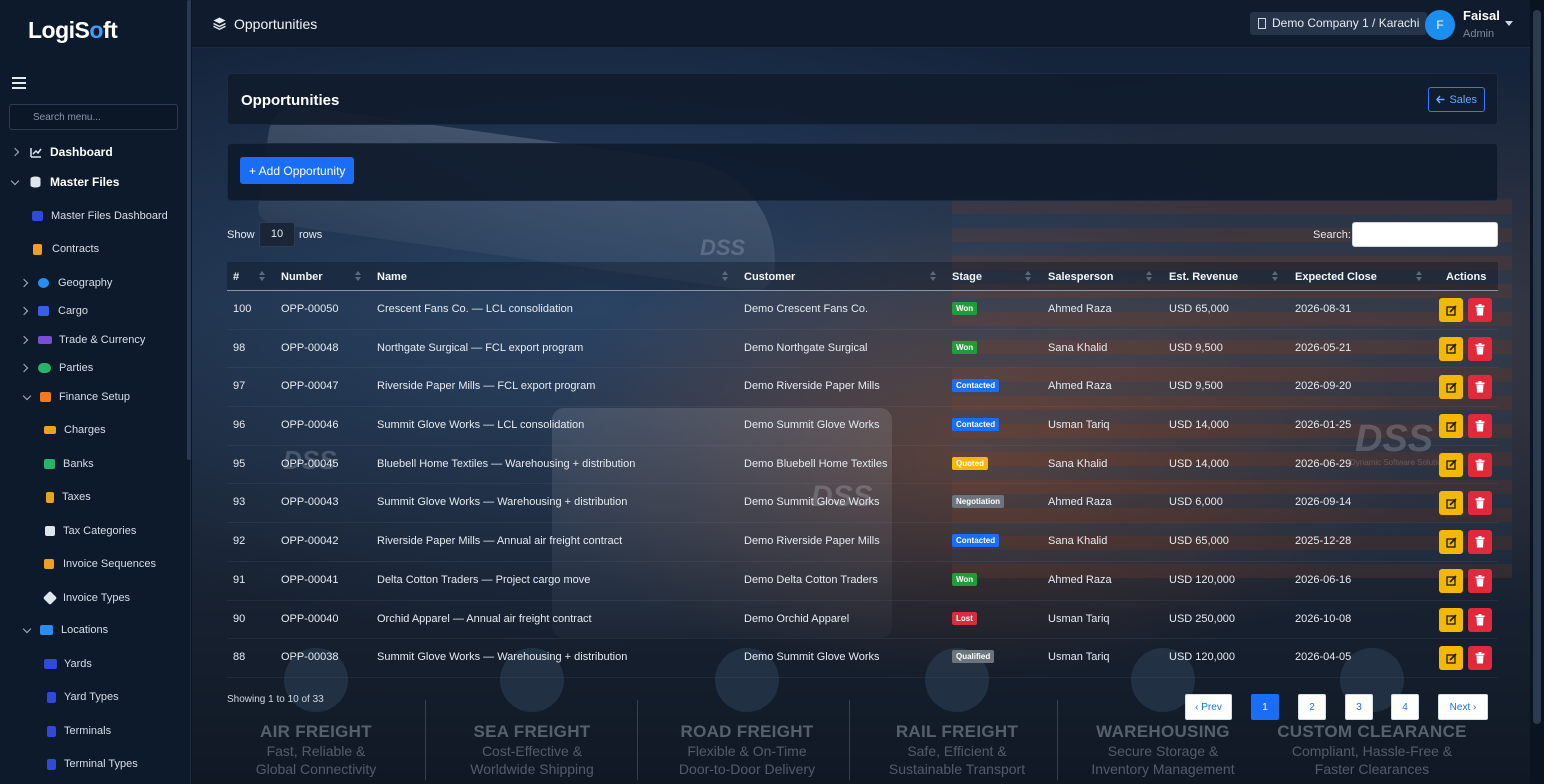  I want to click on cell-customer: Demo Summit Glove Works, so click(812, 657).